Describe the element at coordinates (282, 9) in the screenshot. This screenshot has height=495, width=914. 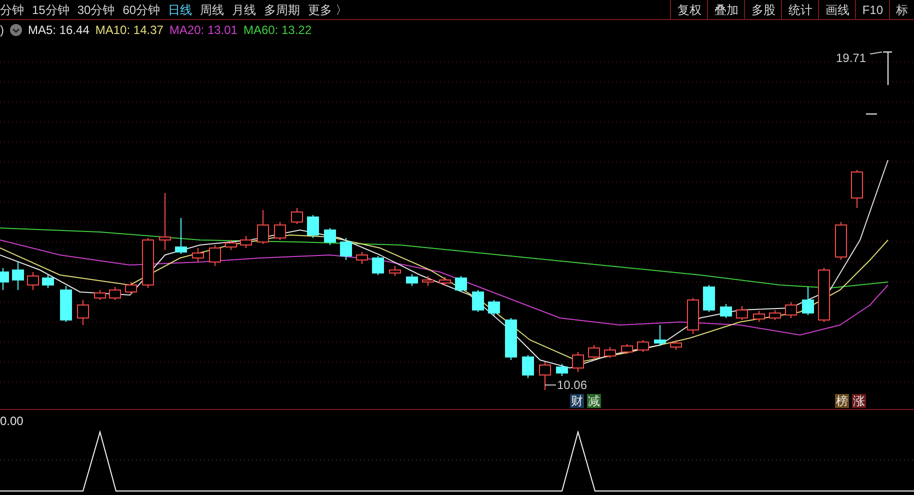
I see `period-tab: 多周期` at that location.